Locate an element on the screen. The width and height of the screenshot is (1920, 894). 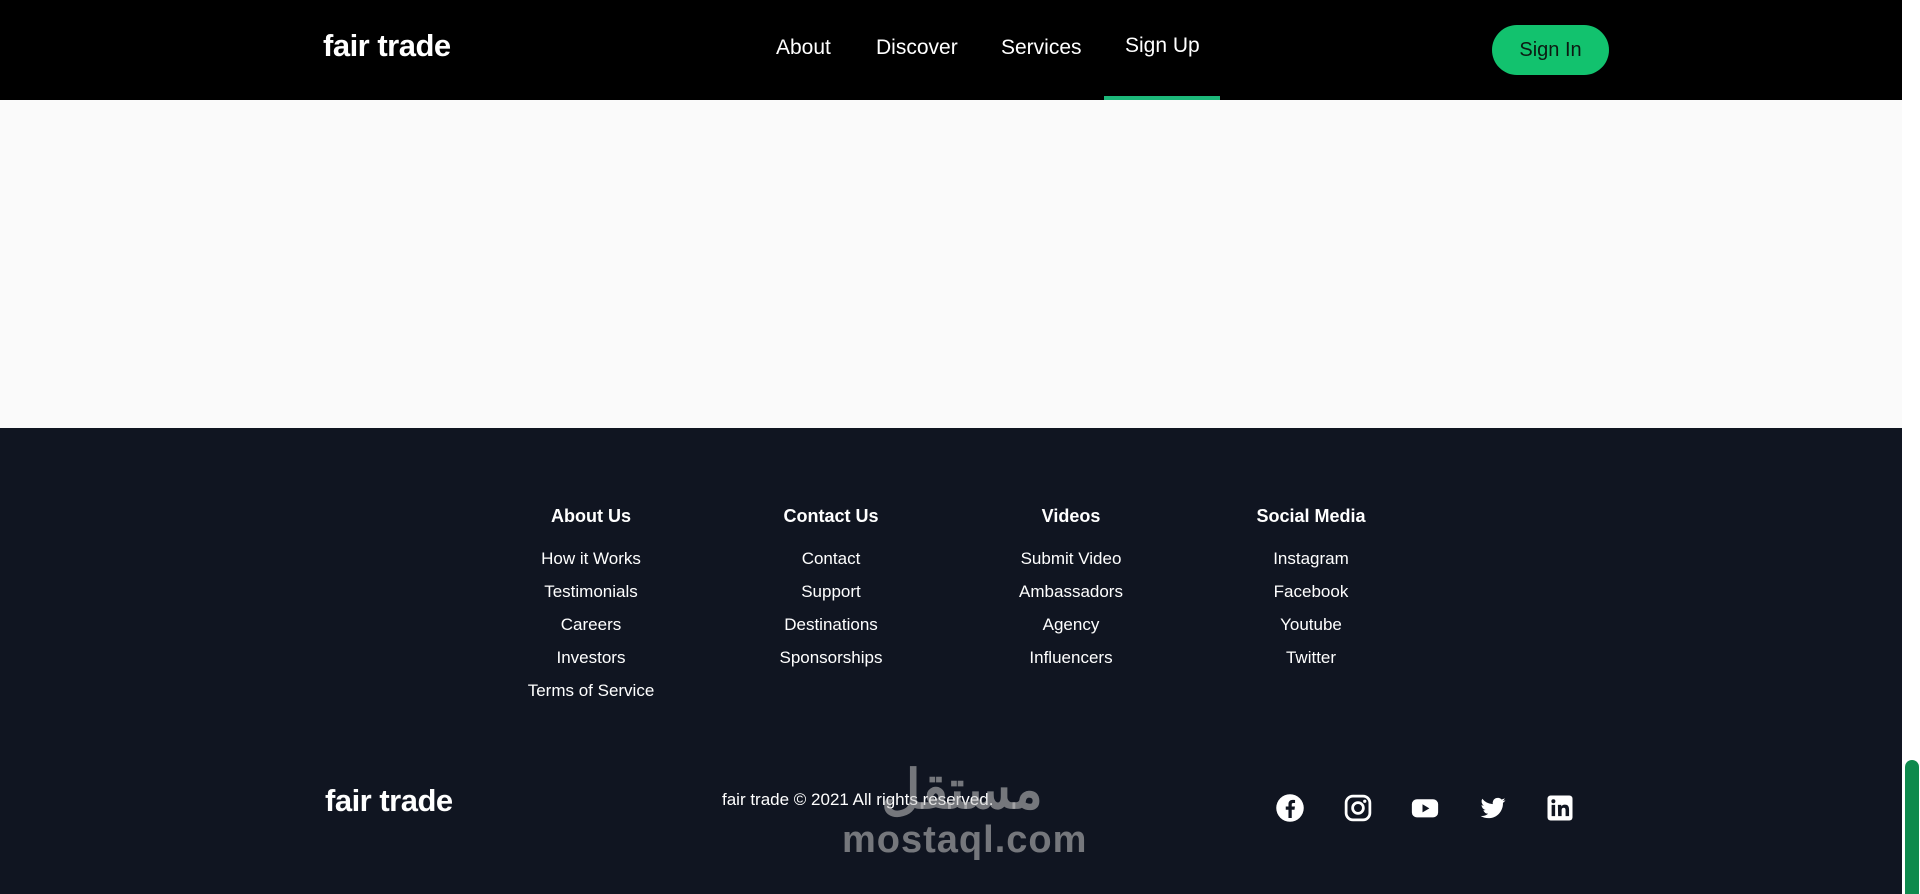
nav-services: Services is located at coordinates (1041, 48).